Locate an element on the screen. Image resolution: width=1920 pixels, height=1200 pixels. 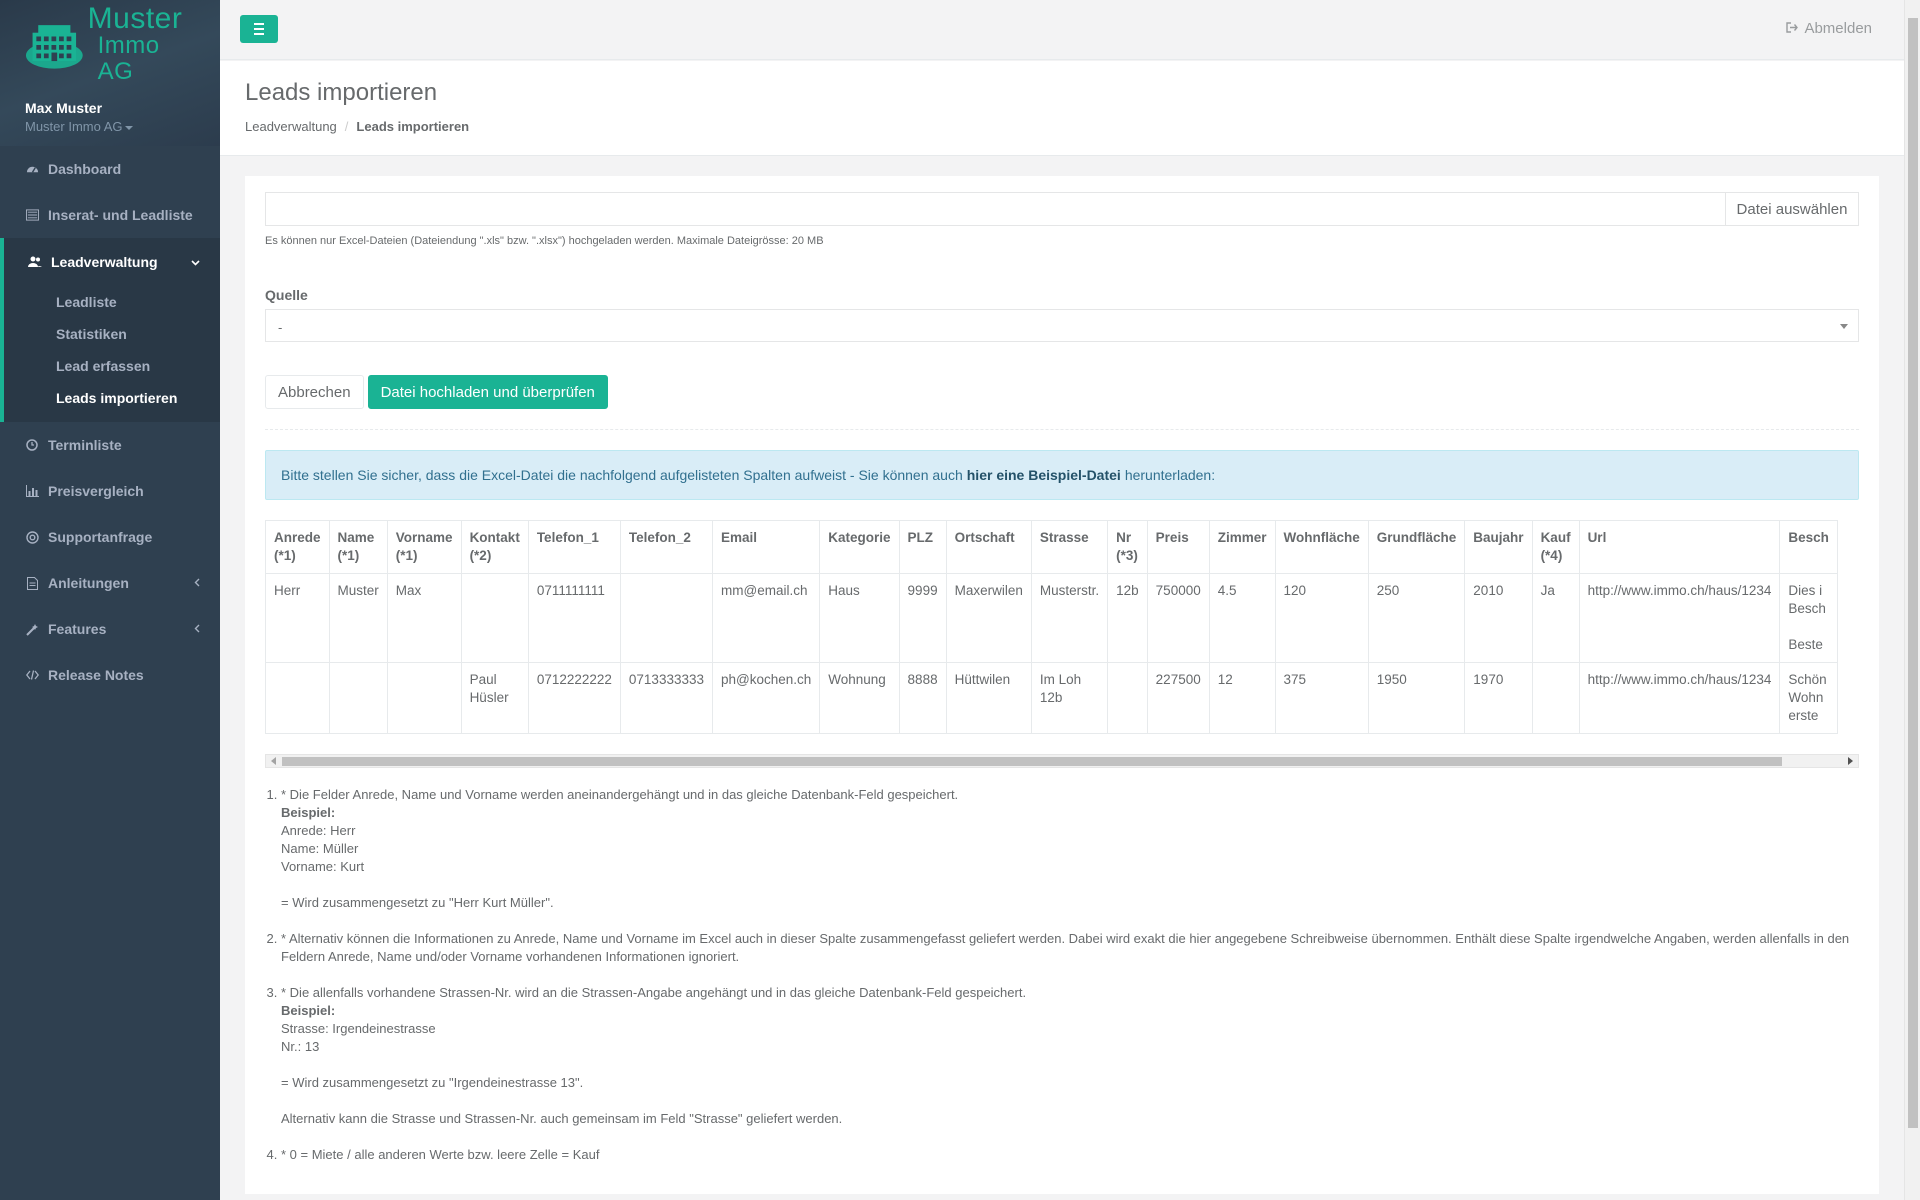
table-header-cell: Name (*1) is located at coordinates (358, 547).